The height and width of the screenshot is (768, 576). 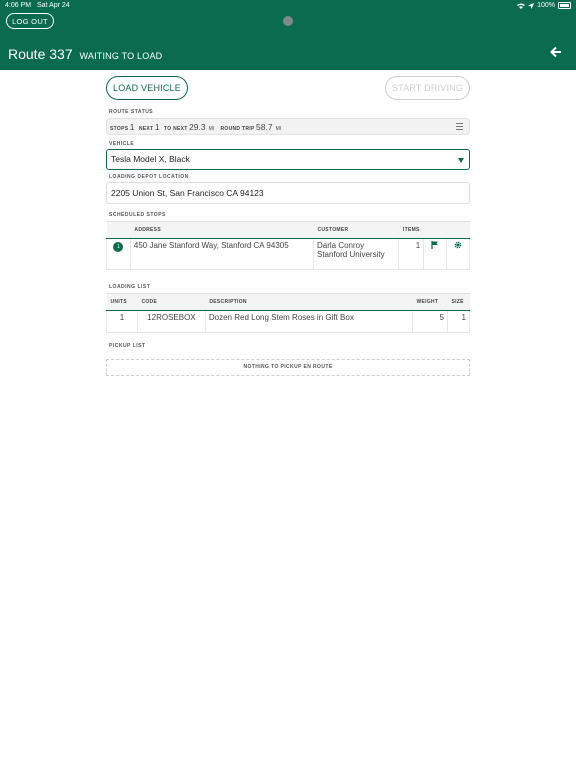 What do you see at coordinates (132, 127) in the screenshot?
I see `stops-value: 1` at bounding box center [132, 127].